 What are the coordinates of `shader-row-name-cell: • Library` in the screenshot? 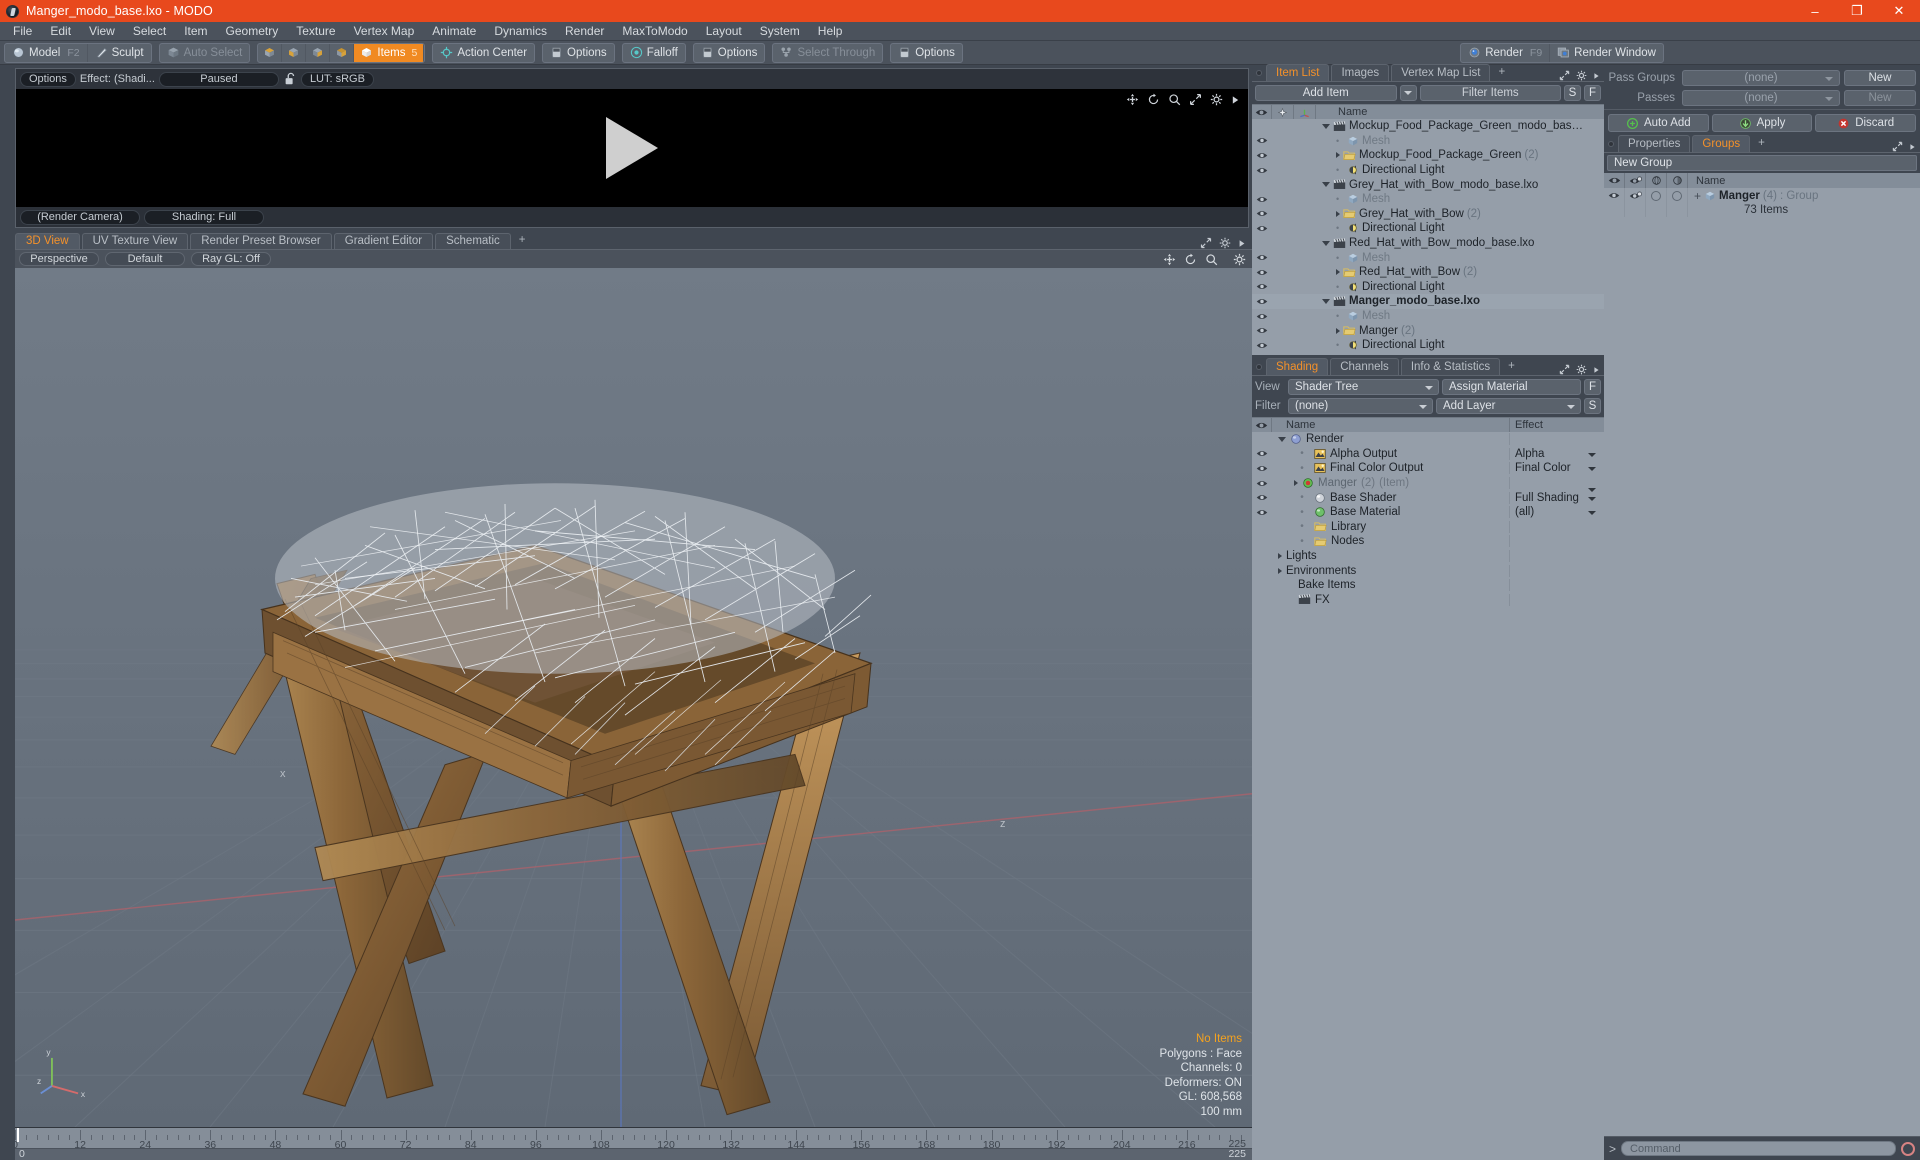 It's located at (1391, 526).